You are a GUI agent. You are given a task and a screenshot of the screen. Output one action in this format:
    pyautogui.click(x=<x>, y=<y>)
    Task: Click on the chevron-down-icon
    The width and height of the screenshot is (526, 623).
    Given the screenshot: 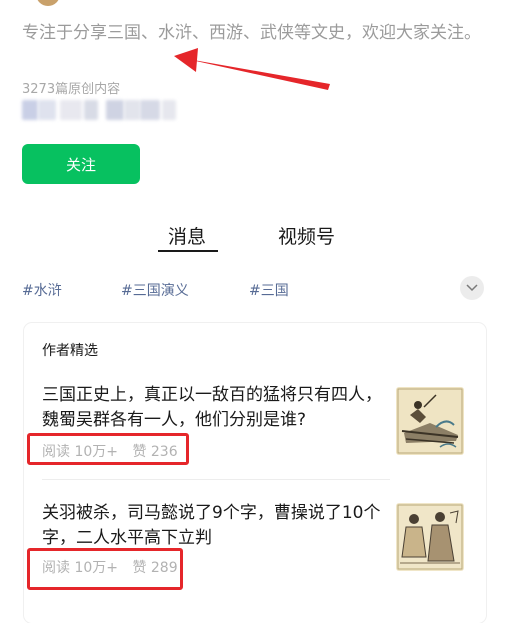 What is the action you would take?
    pyautogui.click(x=472, y=288)
    